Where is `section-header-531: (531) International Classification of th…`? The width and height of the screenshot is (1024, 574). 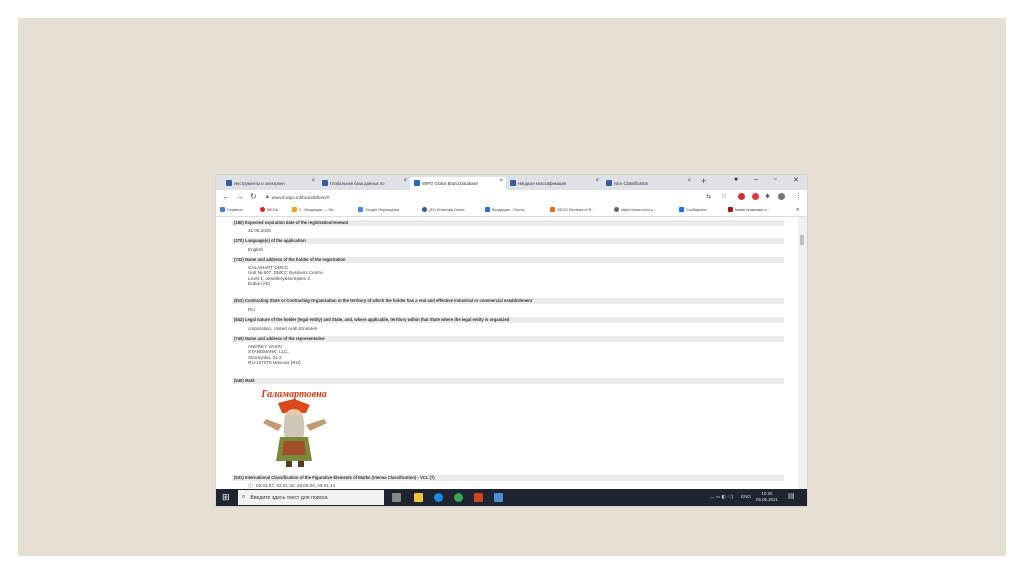
section-header-531: (531) International Classification of th… is located at coordinates (508, 478).